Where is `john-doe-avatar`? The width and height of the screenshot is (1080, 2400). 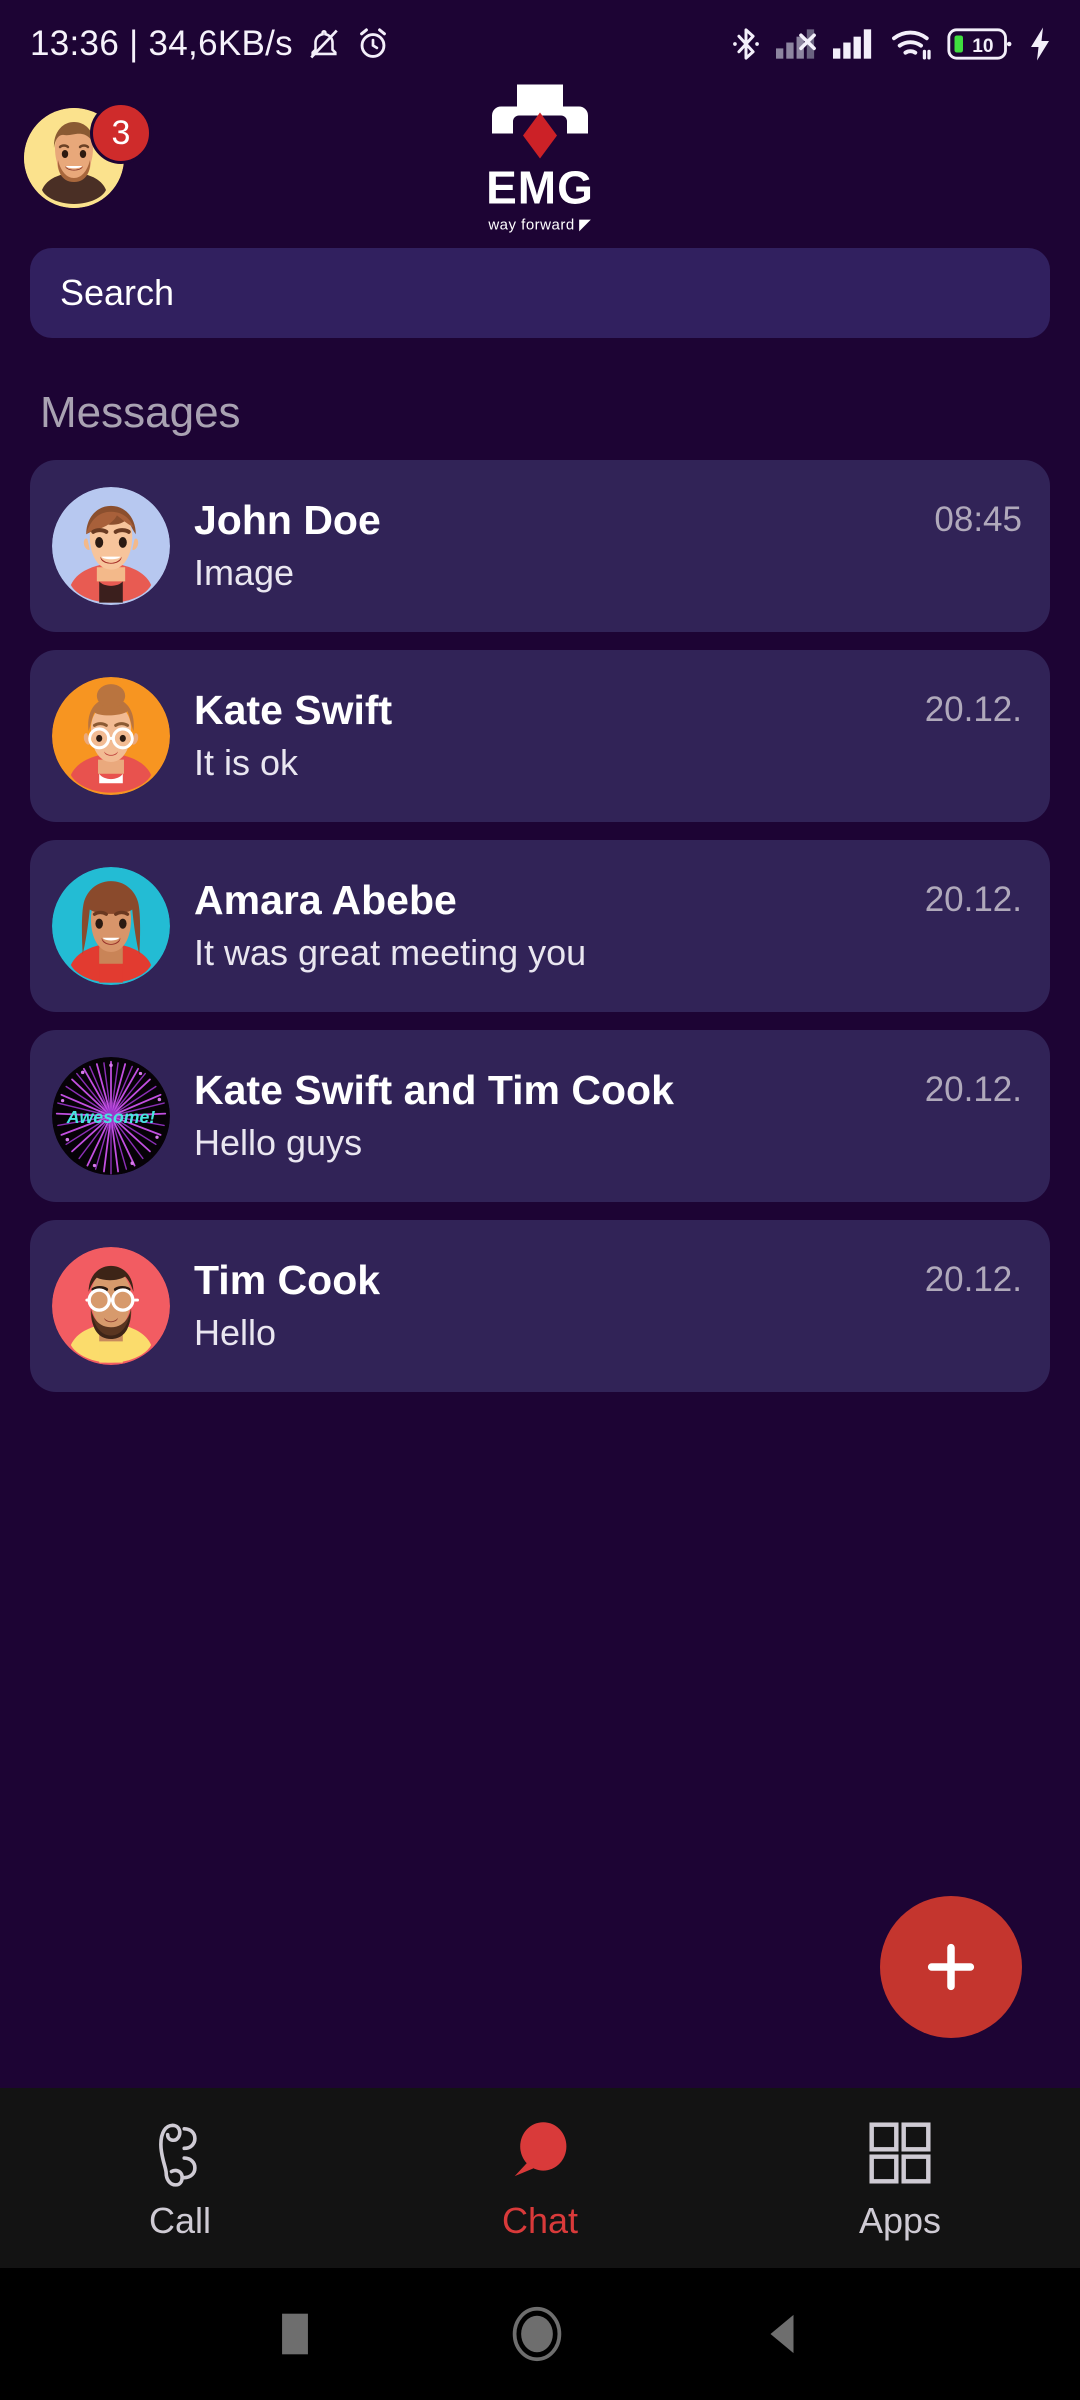
john-doe-avatar is located at coordinates (111, 546).